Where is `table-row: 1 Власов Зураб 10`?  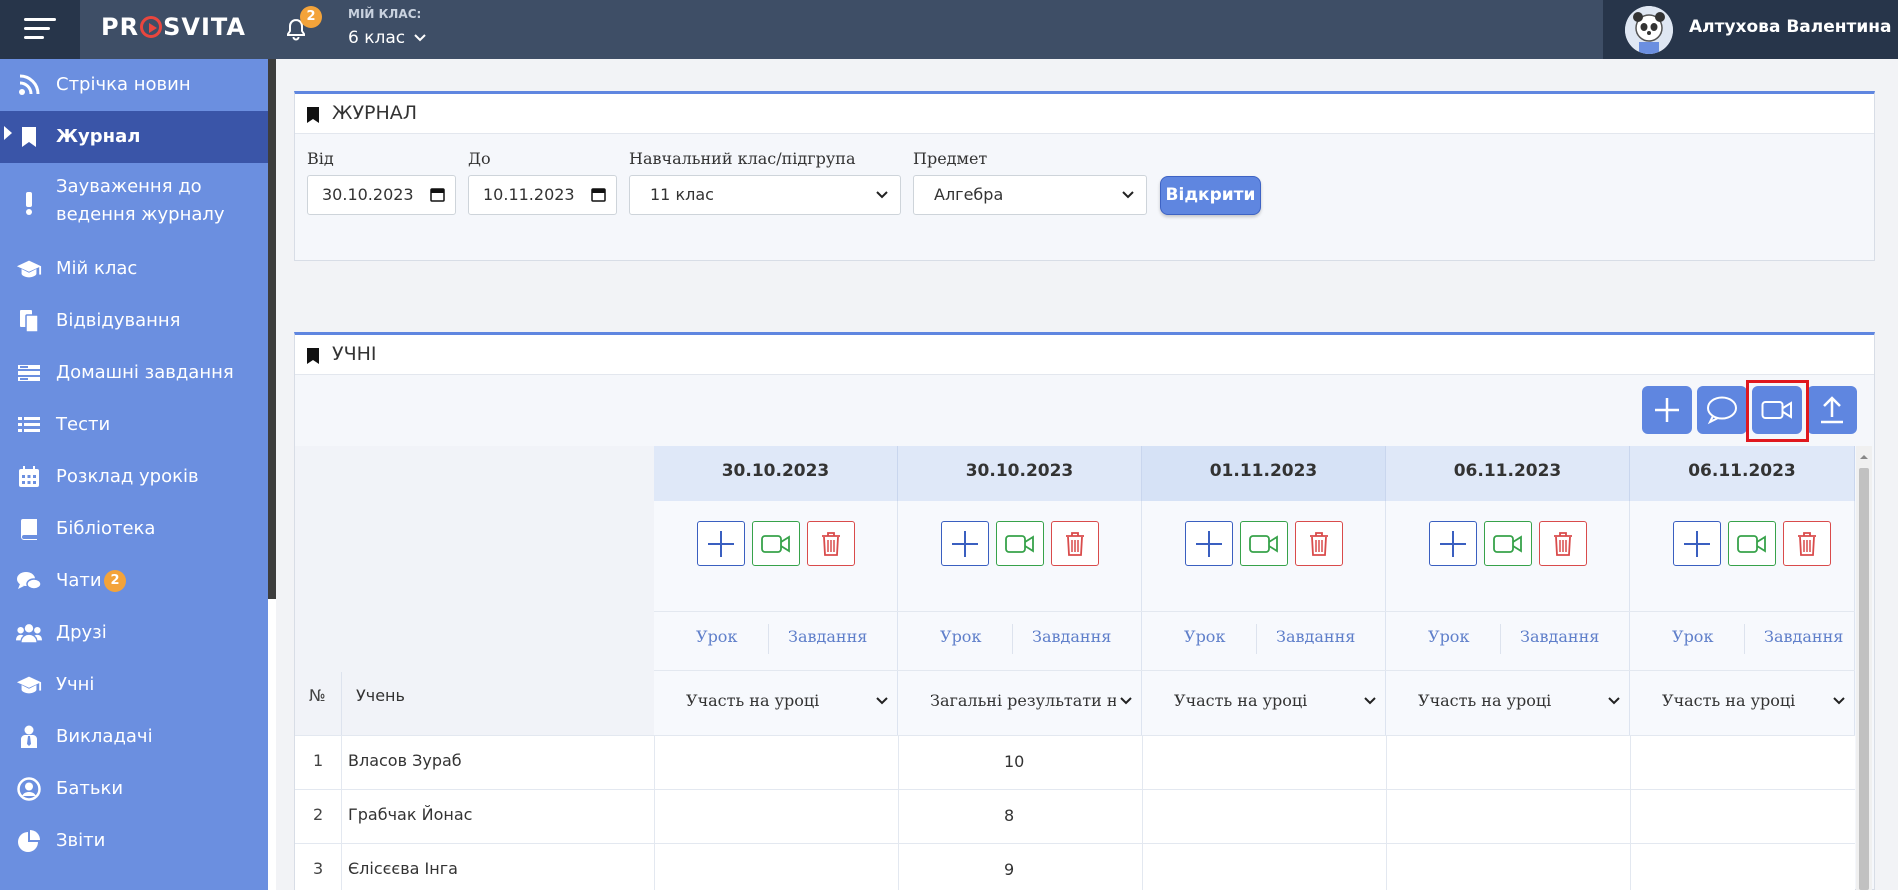 table-row: 1 Власов Зураб 10 is located at coordinates (1075, 762).